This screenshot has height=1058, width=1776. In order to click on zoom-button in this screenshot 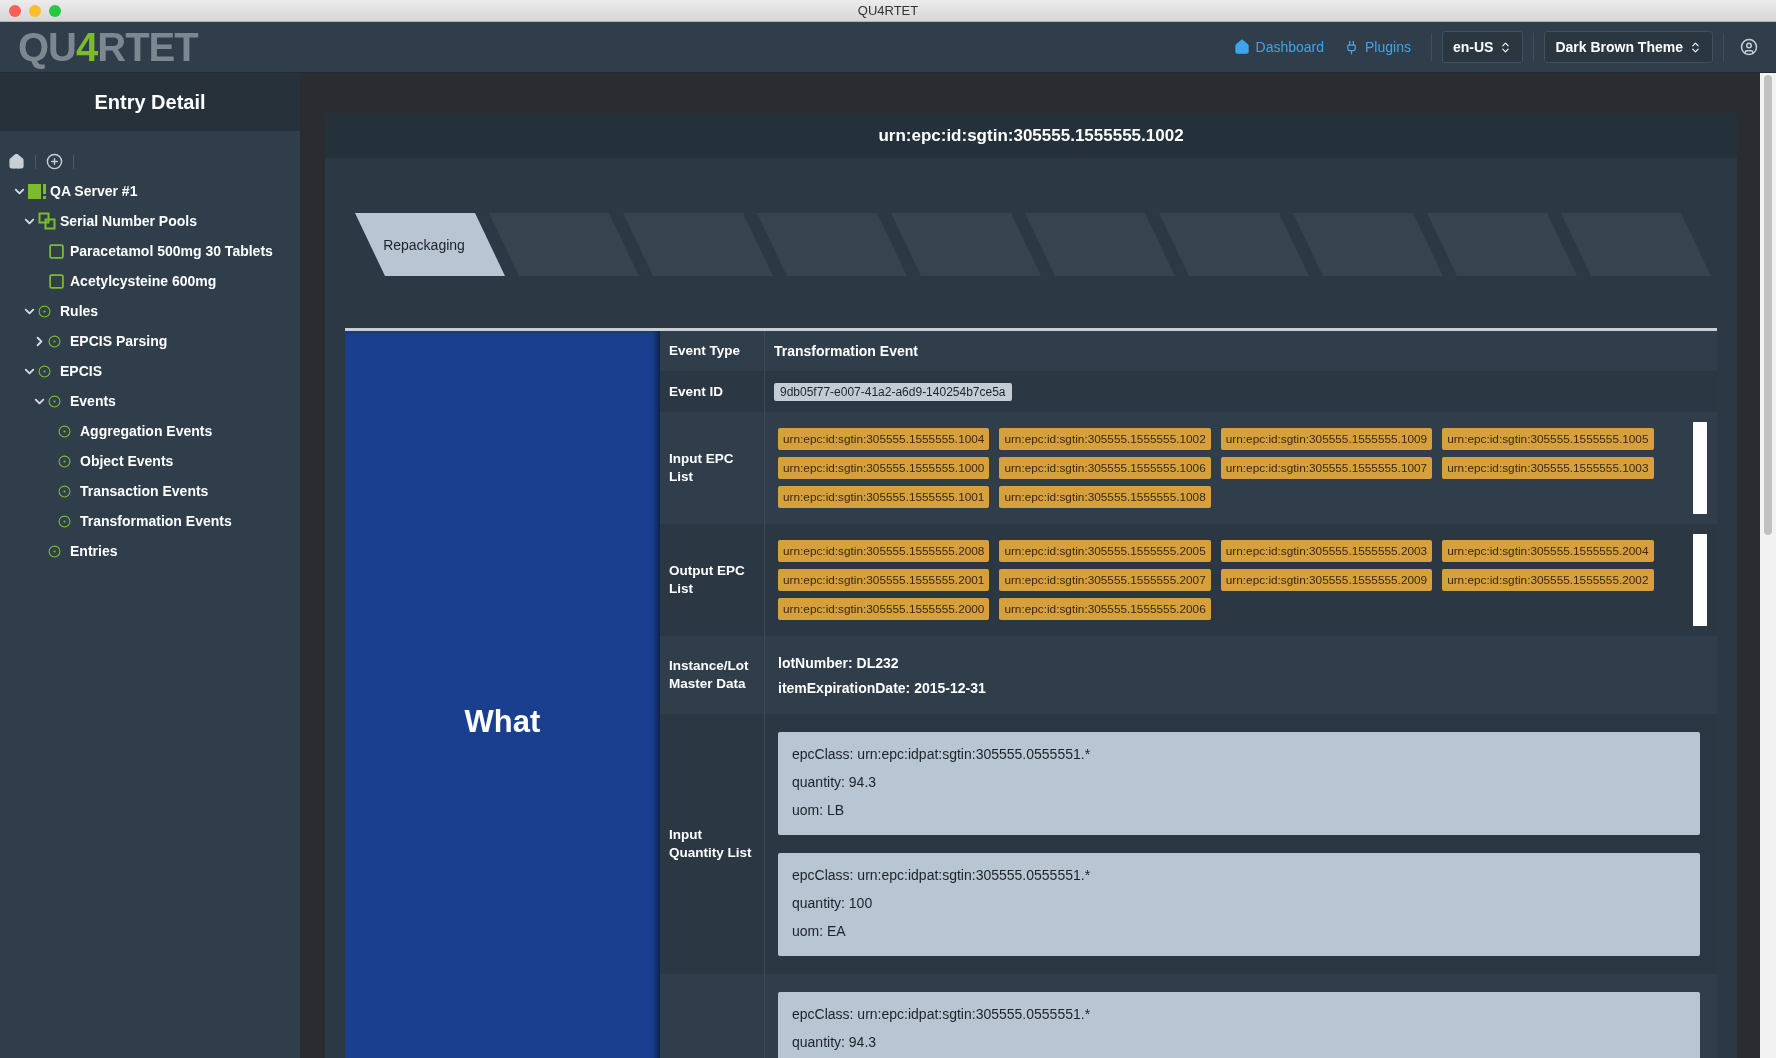, I will do `click(55, 11)`.